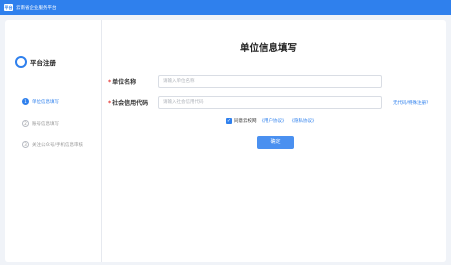  What do you see at coordinates (25, 144) in the screenshot?
I see `step-number: 3` at bounding box center [25, 144].